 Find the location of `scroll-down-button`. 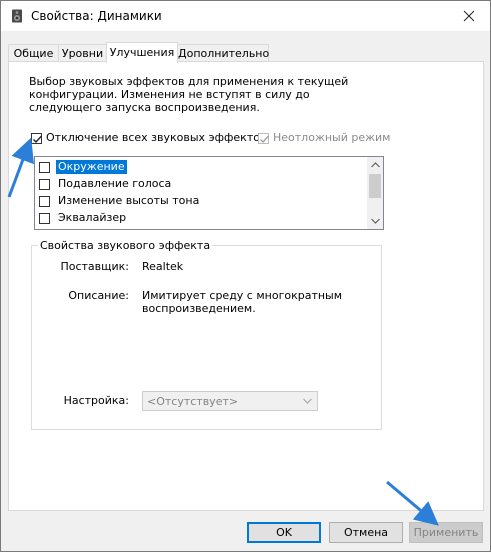

scroll-down-button is located at coordinates (375, 221).